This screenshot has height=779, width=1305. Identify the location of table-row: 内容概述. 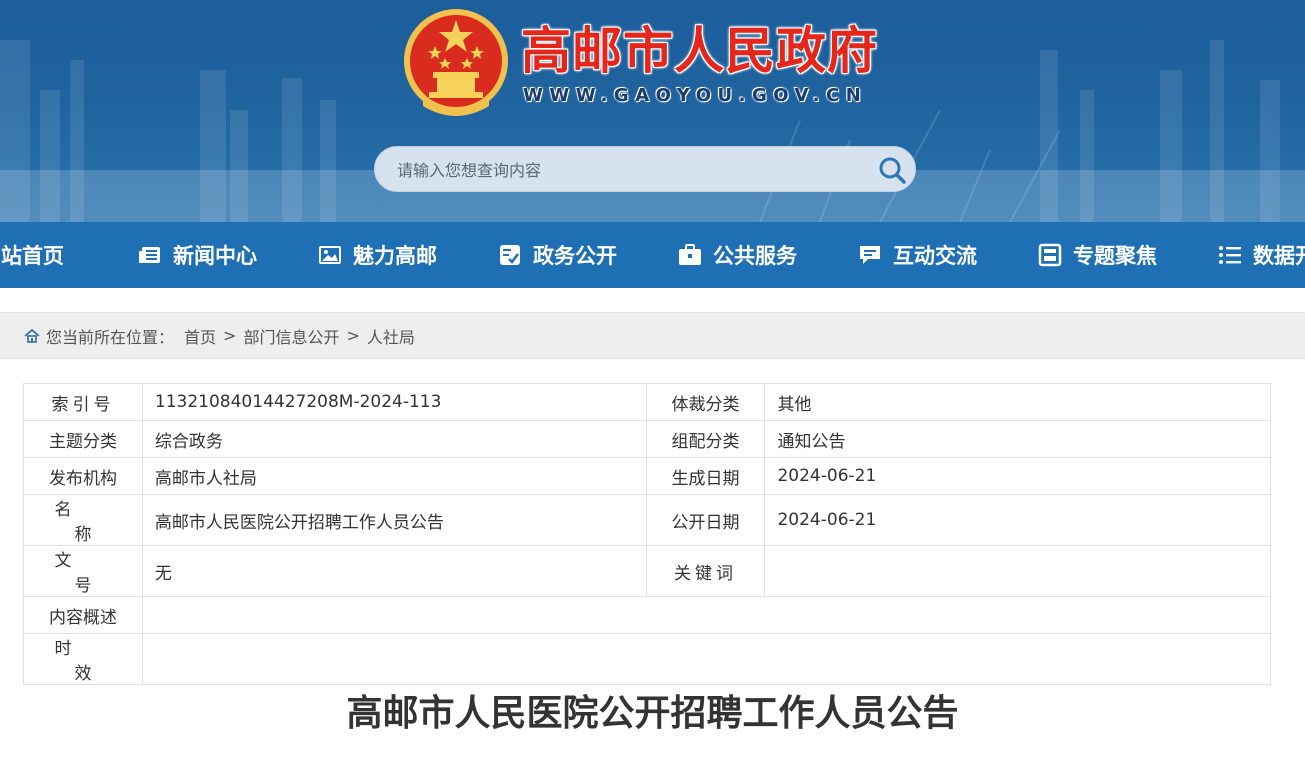
(647, 615).